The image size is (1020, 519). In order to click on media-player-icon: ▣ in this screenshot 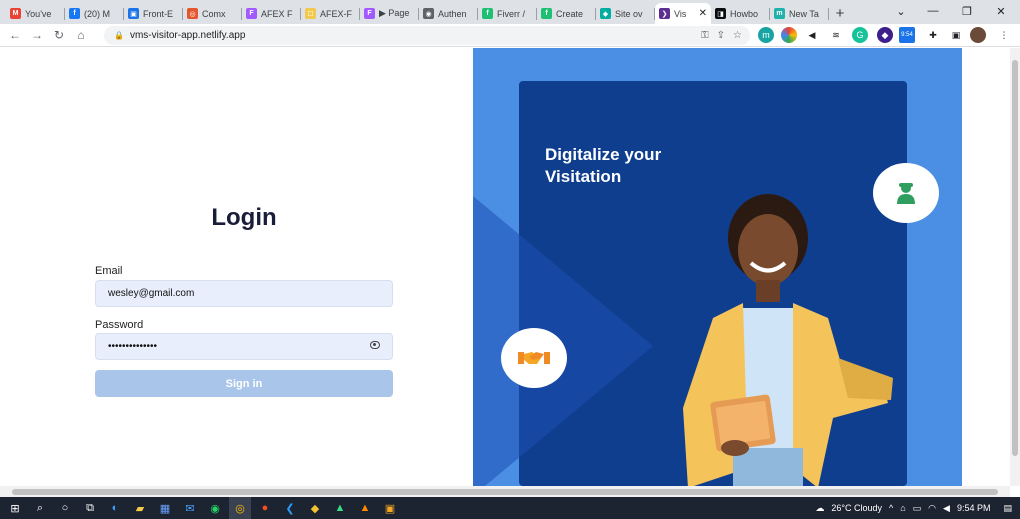, I will do `click(390, 508)`.